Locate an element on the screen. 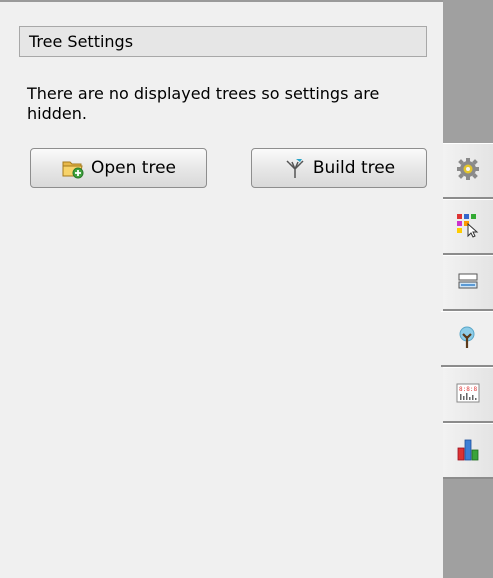 The width and height of the screenshot is (493, 578). tab-tree-settings is located at coordinates (467, 339).